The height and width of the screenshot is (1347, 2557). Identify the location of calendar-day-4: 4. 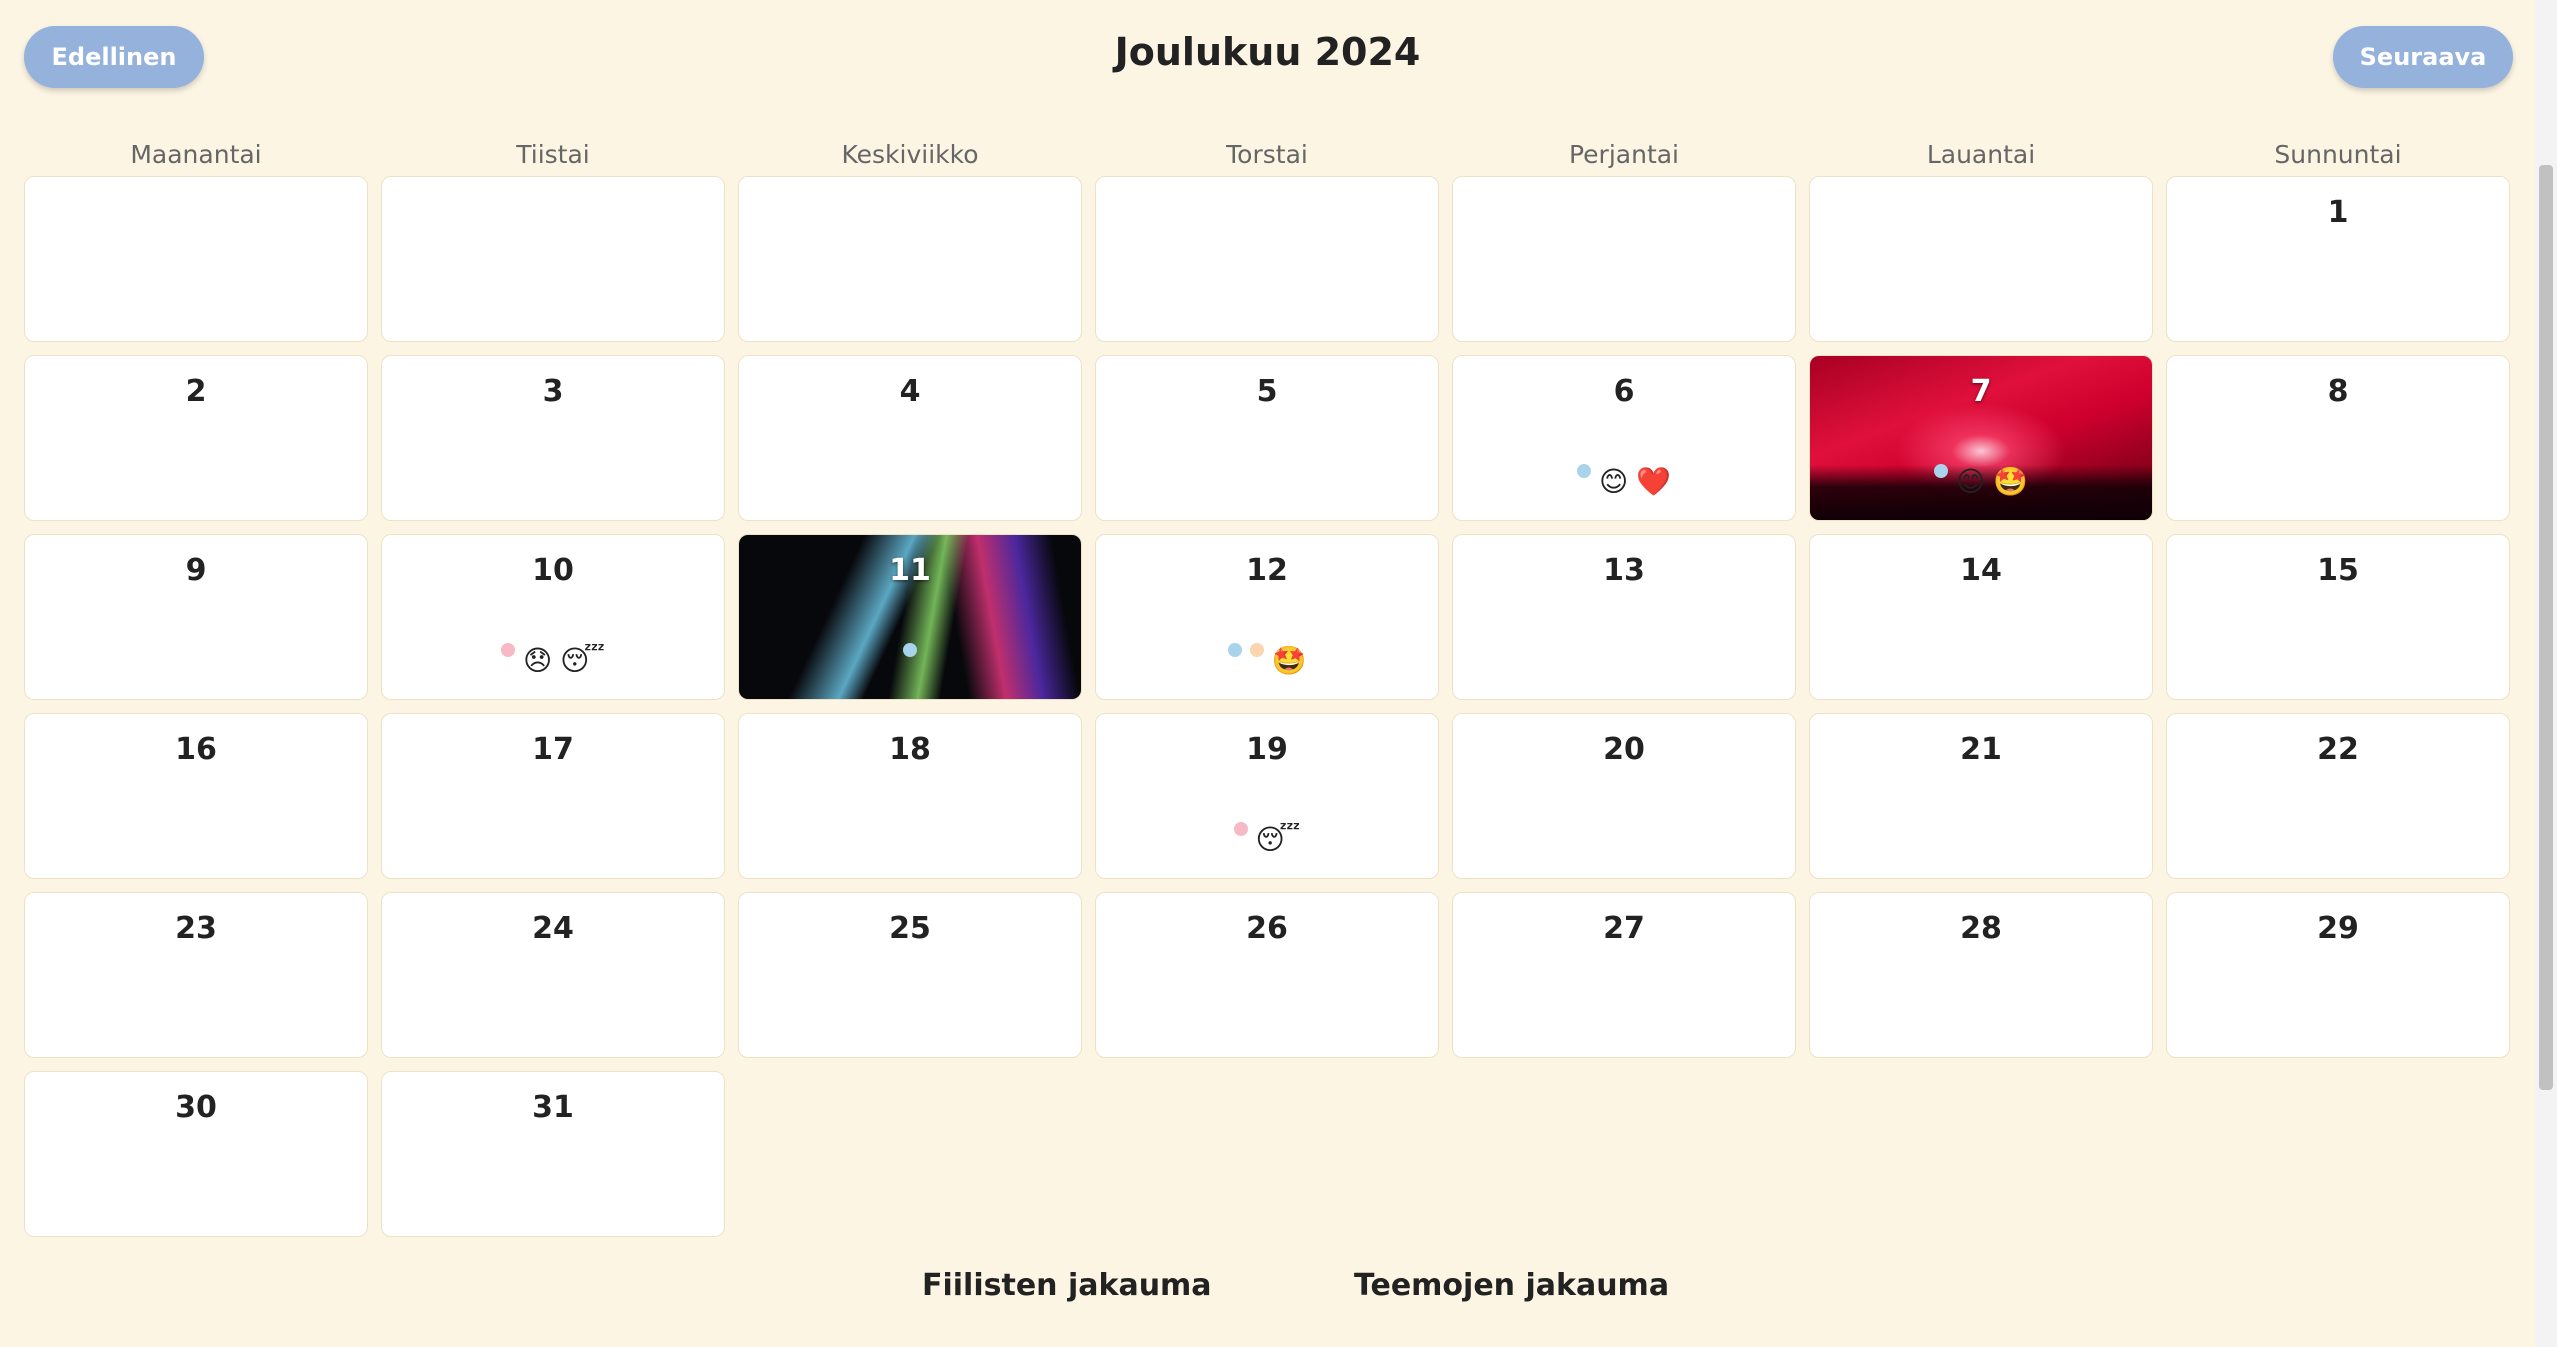
(910, 438).